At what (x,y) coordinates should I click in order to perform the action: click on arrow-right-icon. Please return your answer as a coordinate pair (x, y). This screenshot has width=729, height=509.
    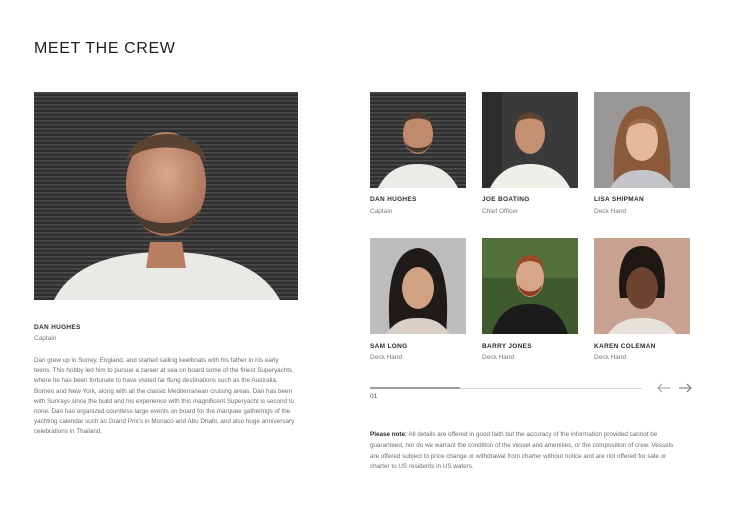
    Looking at the image, I should click on (685, 388).